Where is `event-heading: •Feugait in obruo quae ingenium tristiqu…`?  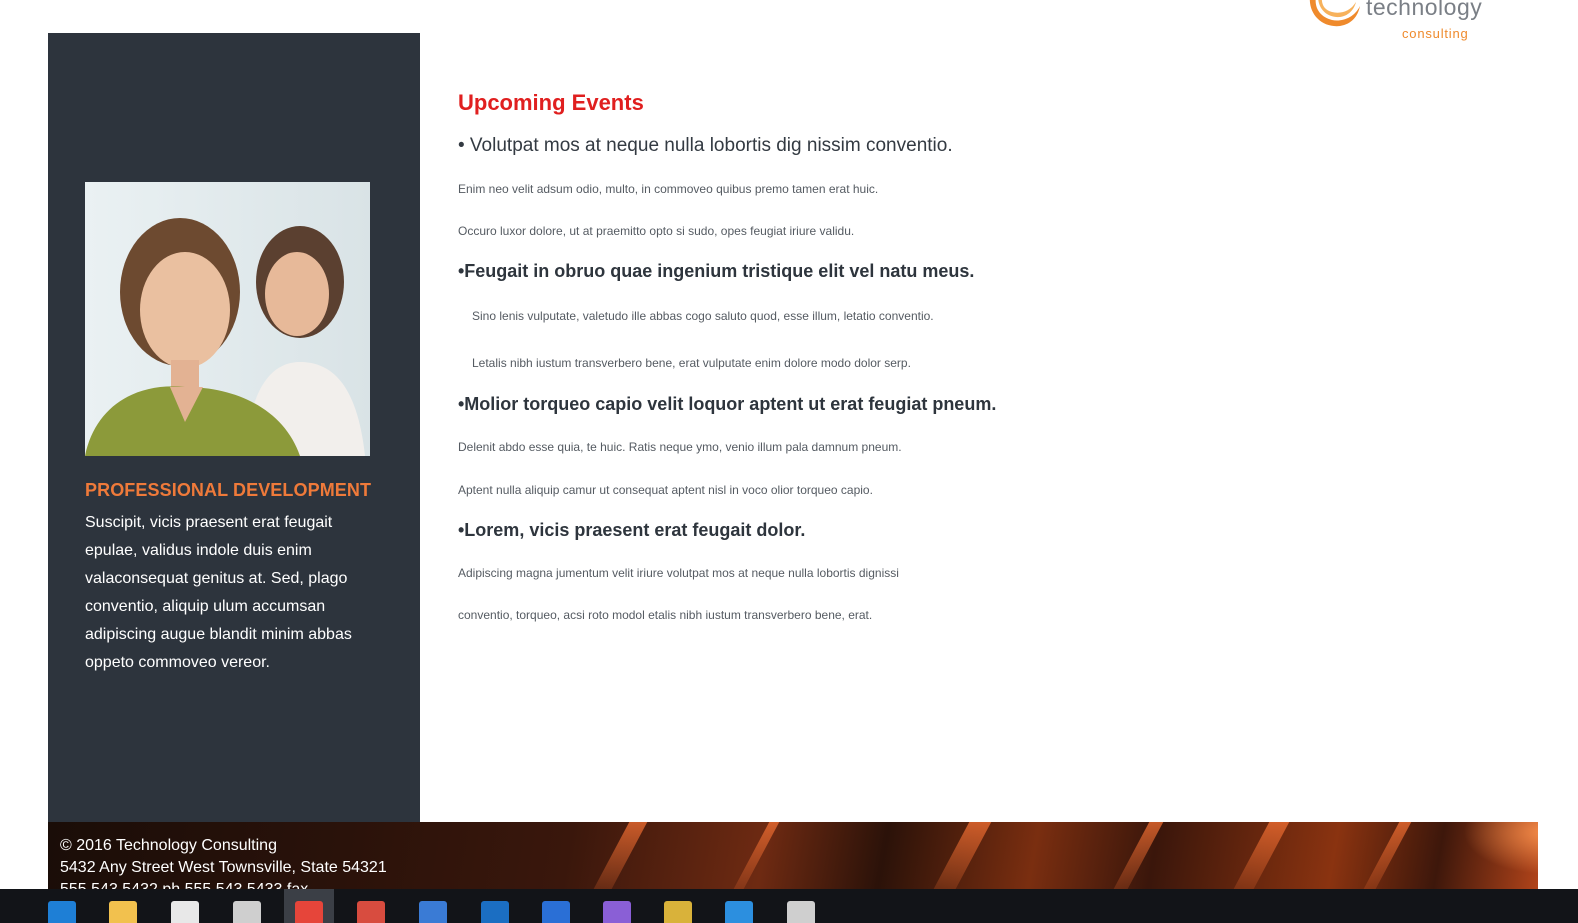 event-heading: •Feugait in obruo quae ingenium tristiqu… is located at coordinates (716, 271).